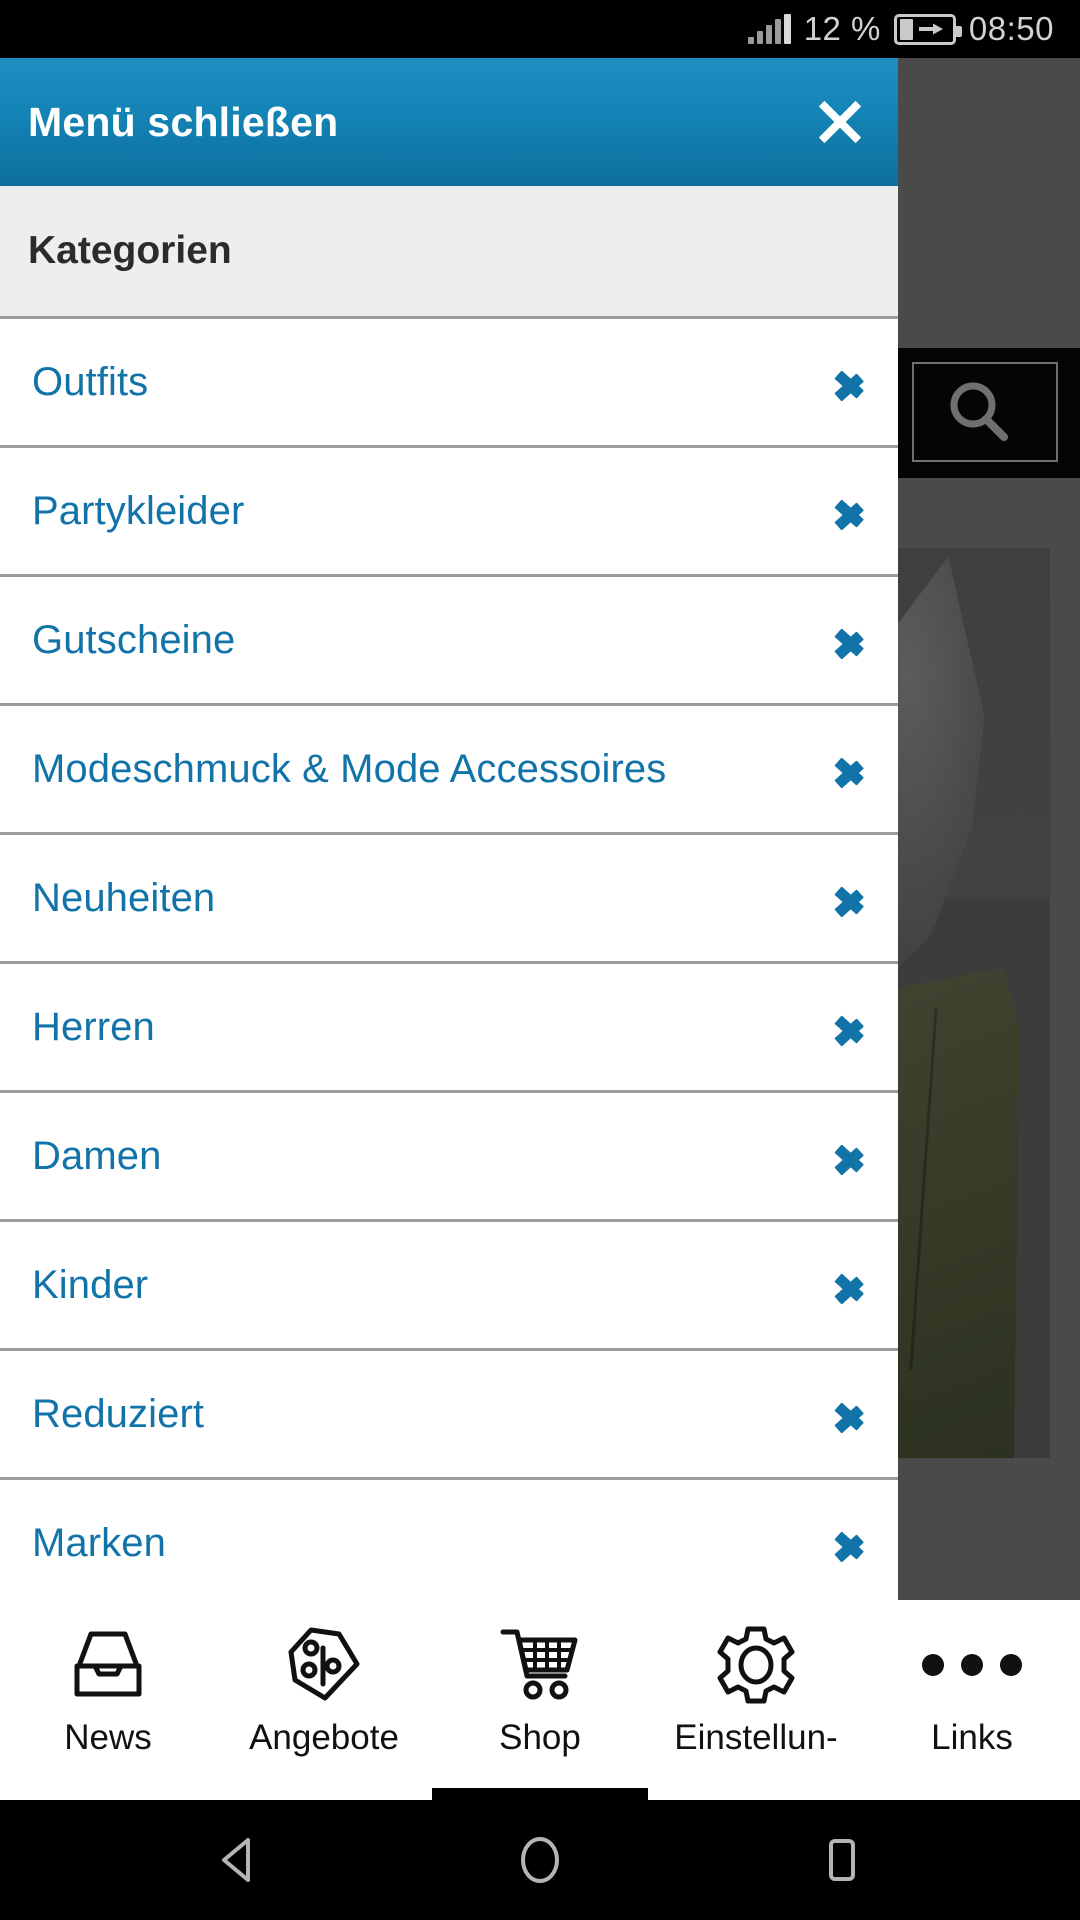 This screenshot has height=1920, width=1080. I want to click on home-circle-icon, so click(540, 1860).